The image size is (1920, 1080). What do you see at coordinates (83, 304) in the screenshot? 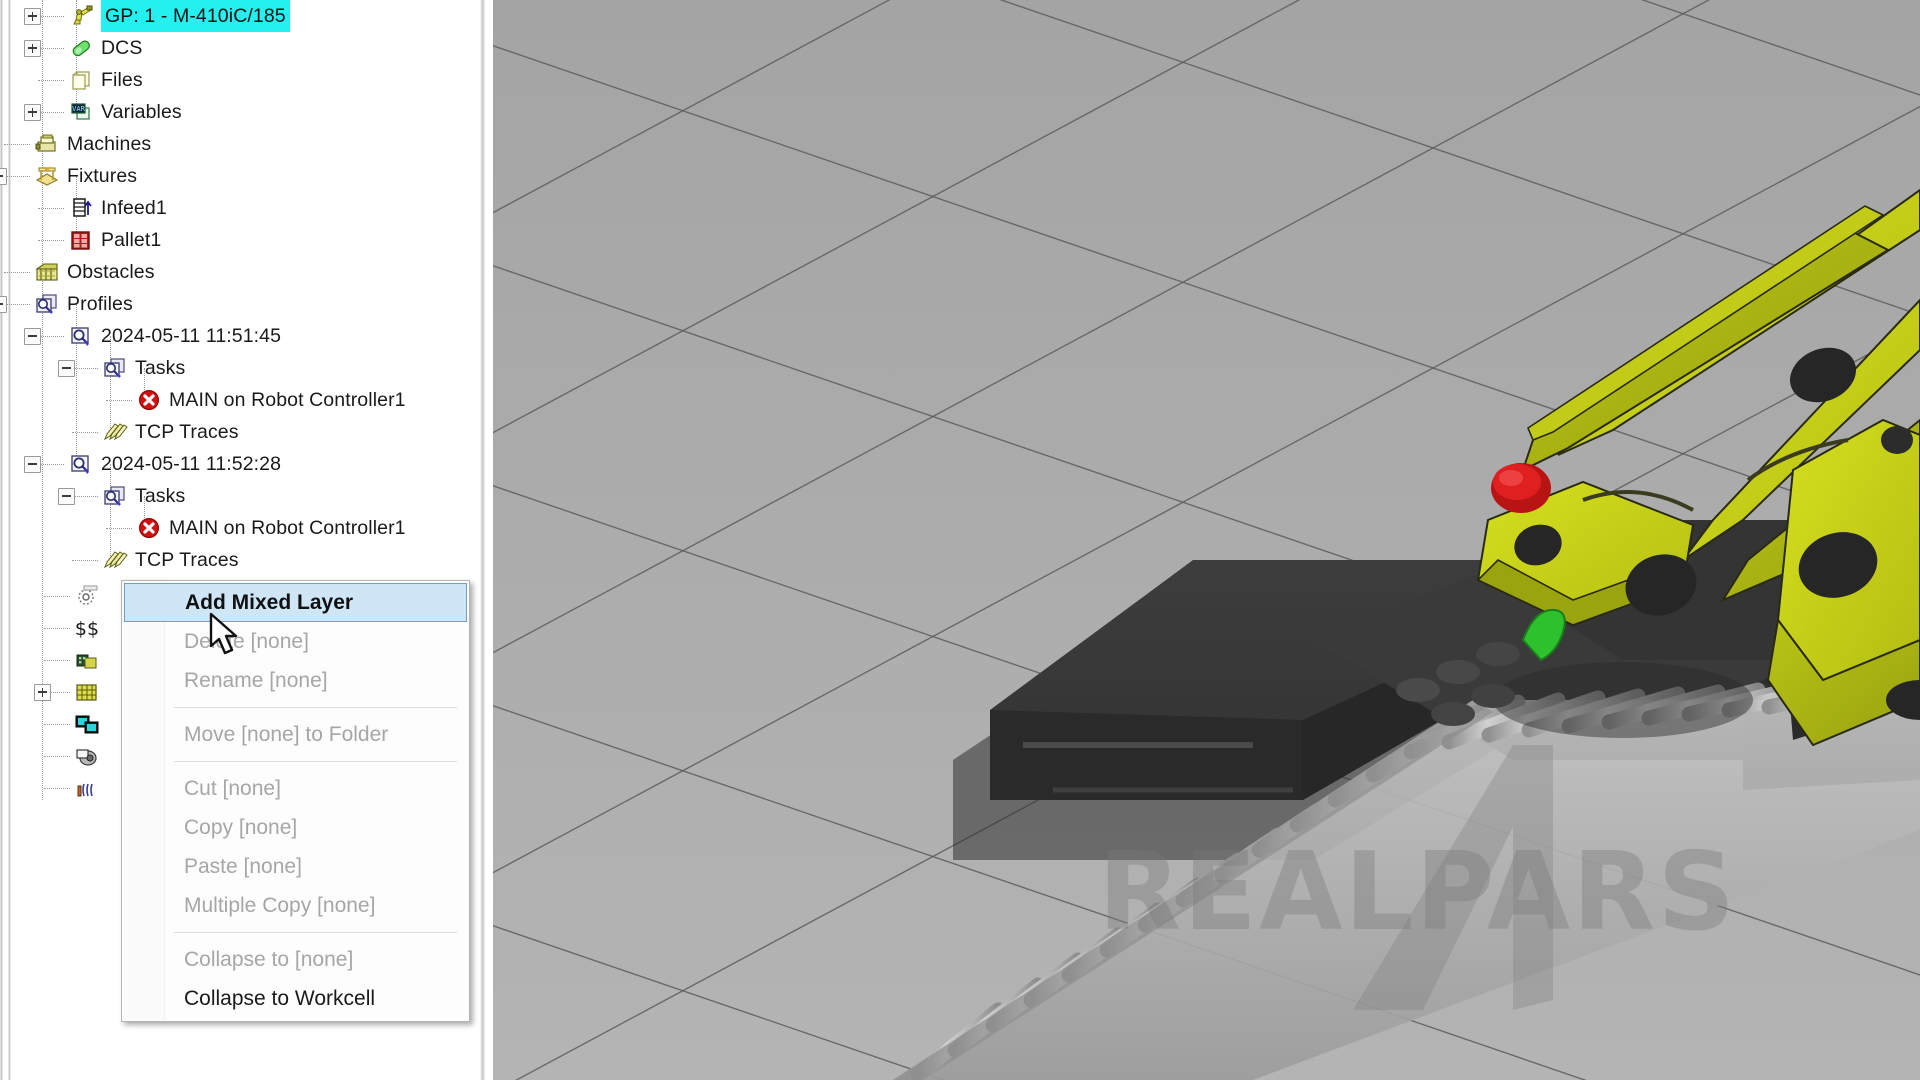
I see `tree-item-profiles: Profiles` at bounding box center [83, 304].